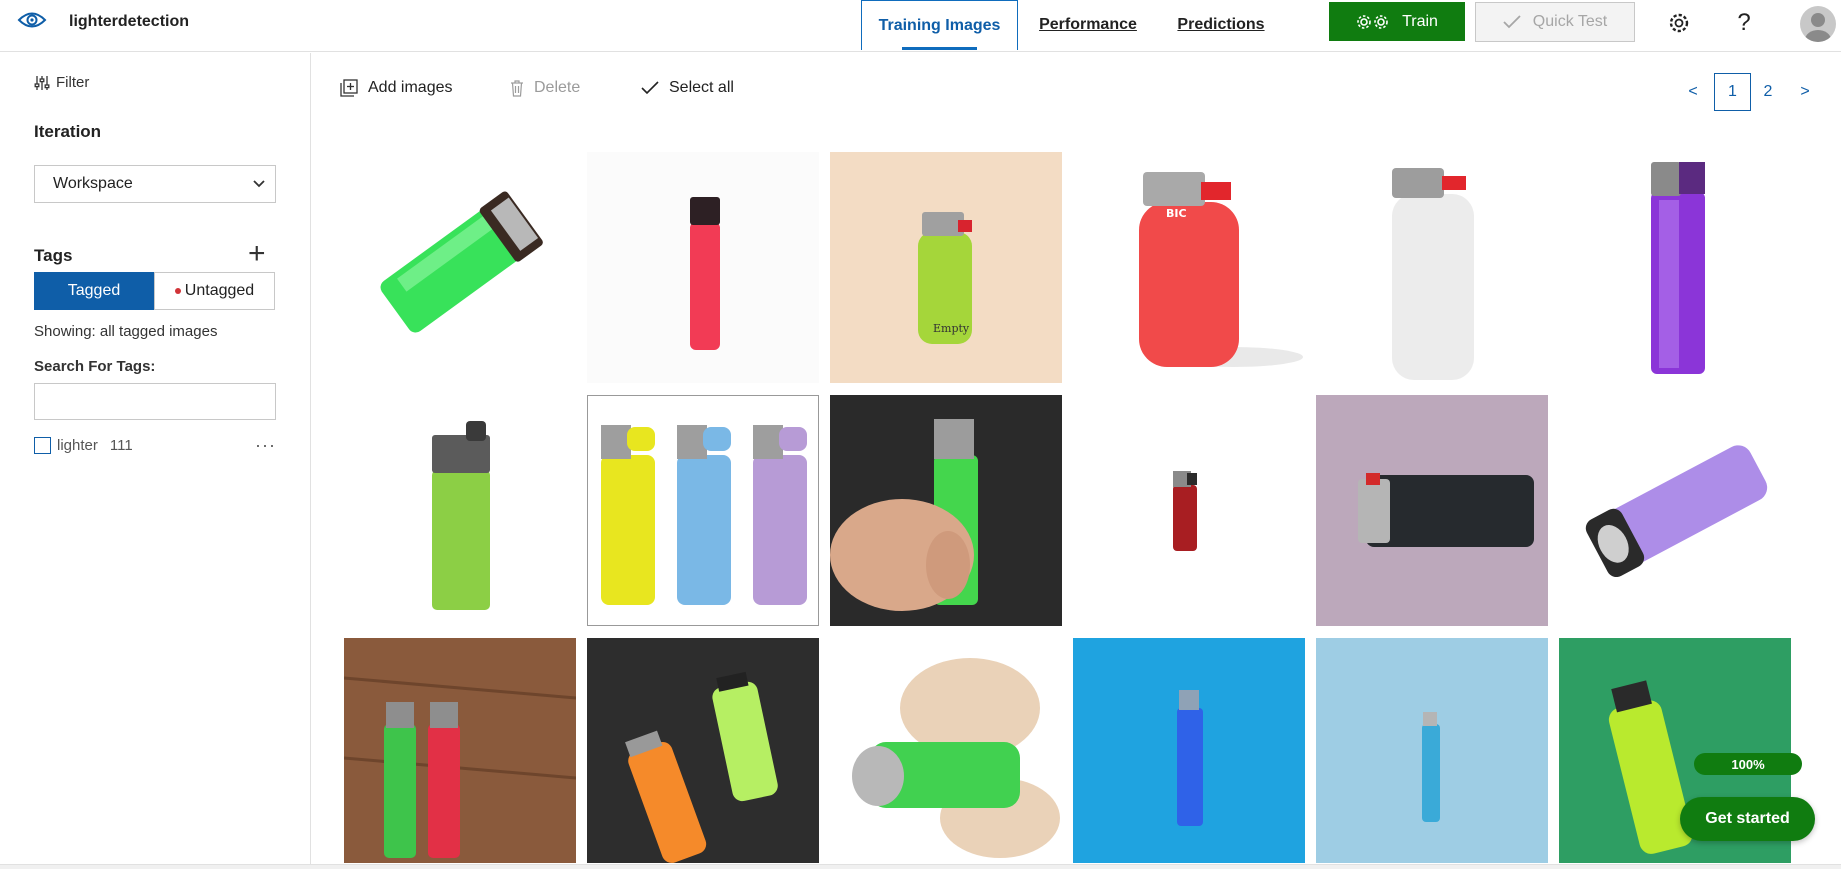 The width and height of the screenshot is (1841, 869). I want to click on hand-holding-lighter-image, so click(946, 510).